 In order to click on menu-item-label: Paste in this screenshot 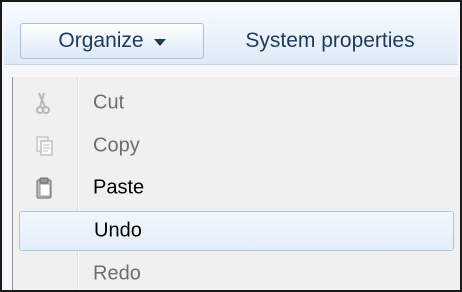, I will do `click(119, 187)`.